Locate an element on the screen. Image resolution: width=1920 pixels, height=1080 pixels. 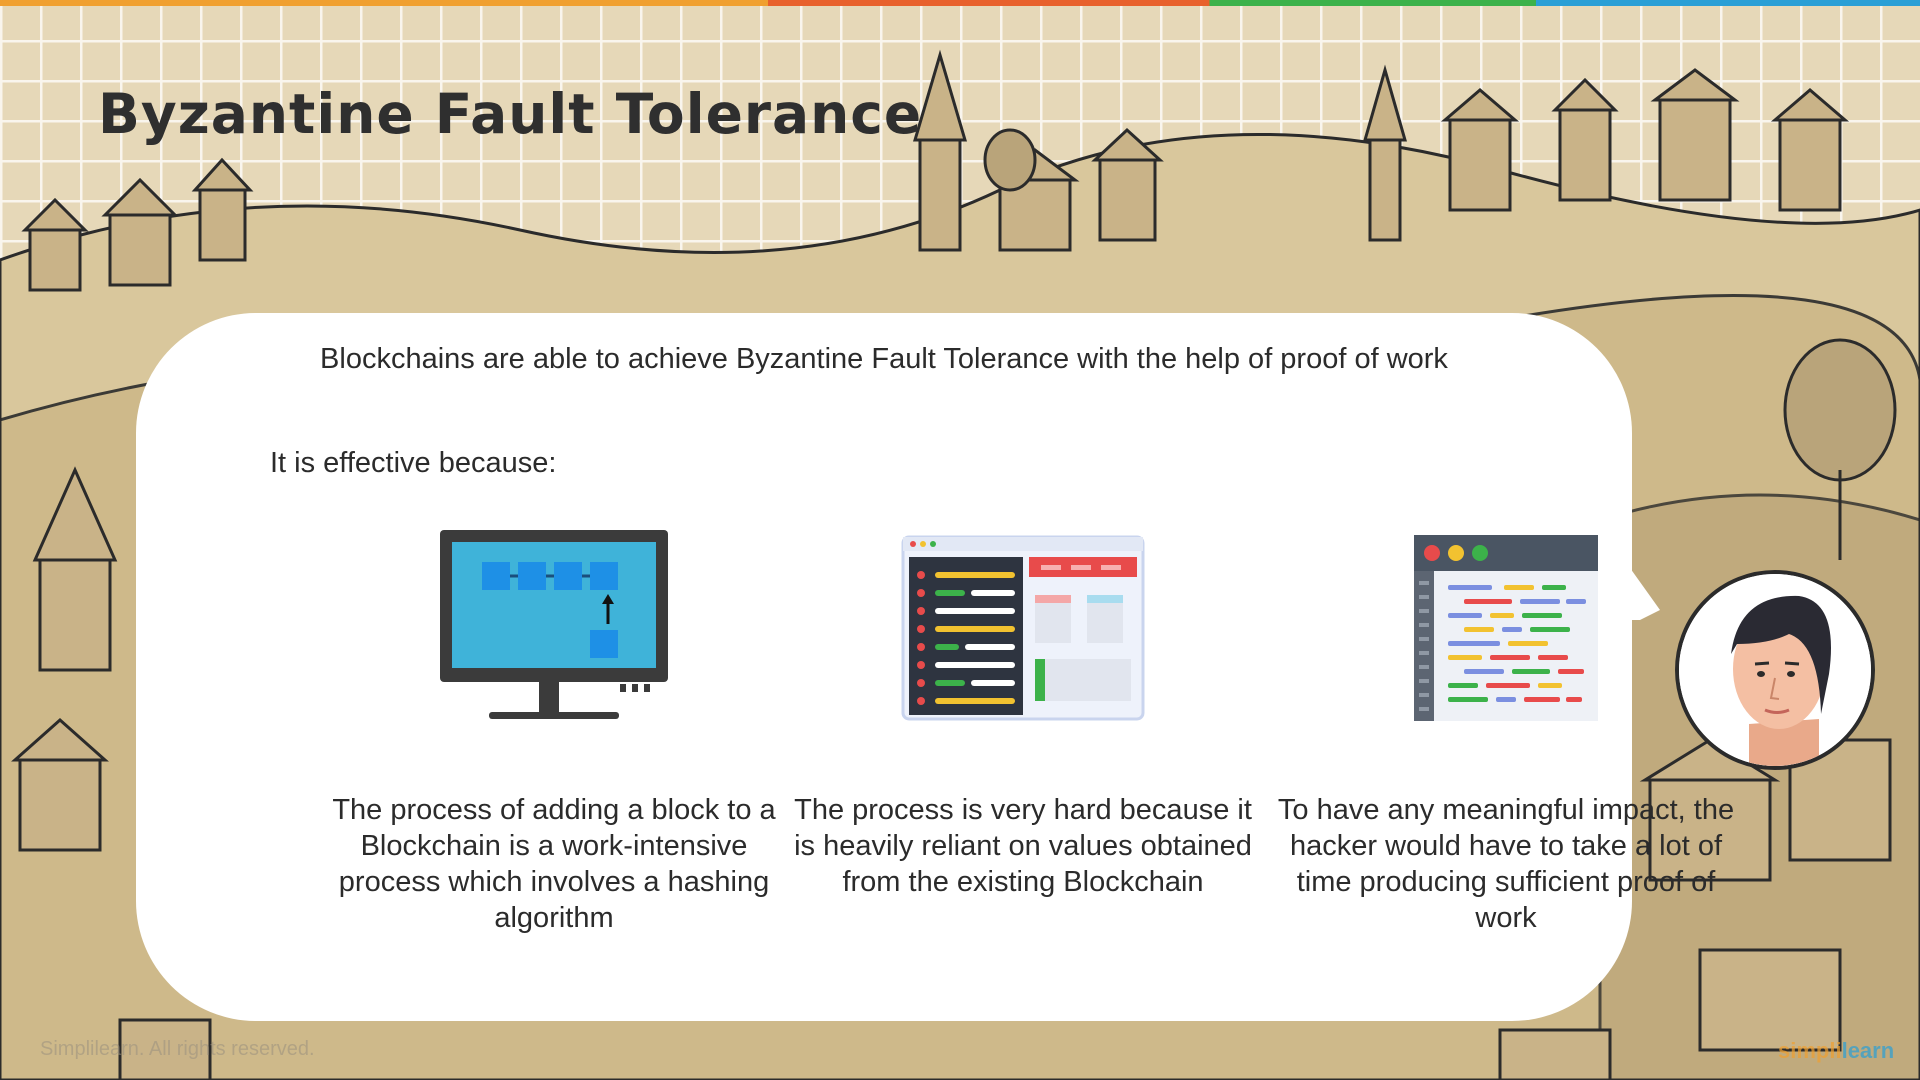
presenter-avatar is located at coordinates (1775, 670).